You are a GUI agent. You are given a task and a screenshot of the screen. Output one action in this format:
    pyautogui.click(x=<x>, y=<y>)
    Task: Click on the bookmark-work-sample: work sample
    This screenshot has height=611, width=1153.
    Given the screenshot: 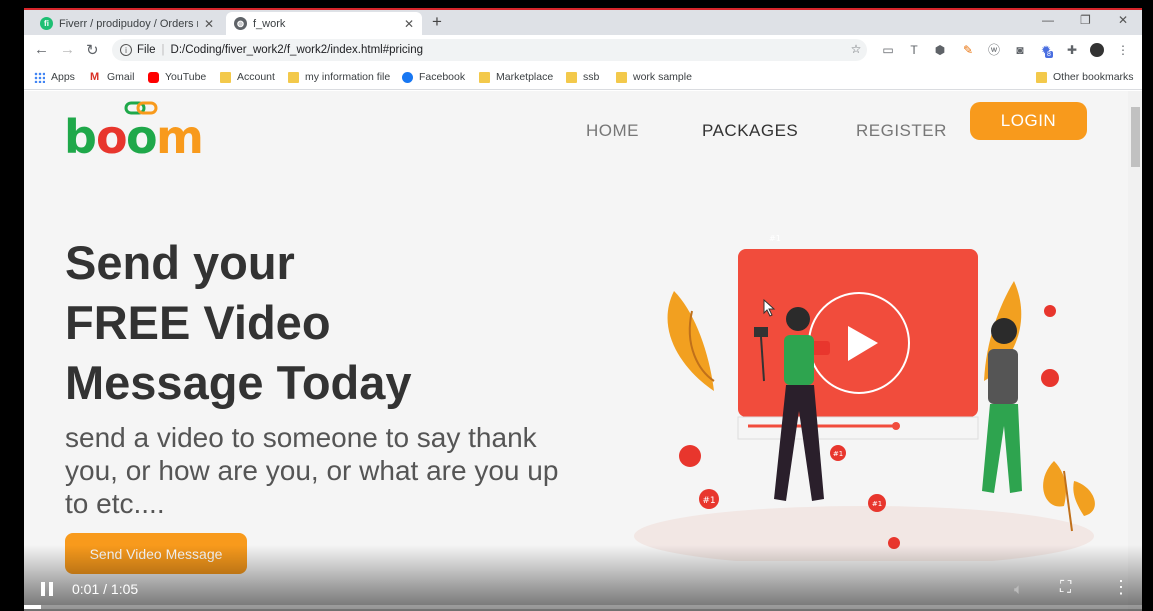 What is the action you would take?
    pyautogui.click(x=654, y=77)
    